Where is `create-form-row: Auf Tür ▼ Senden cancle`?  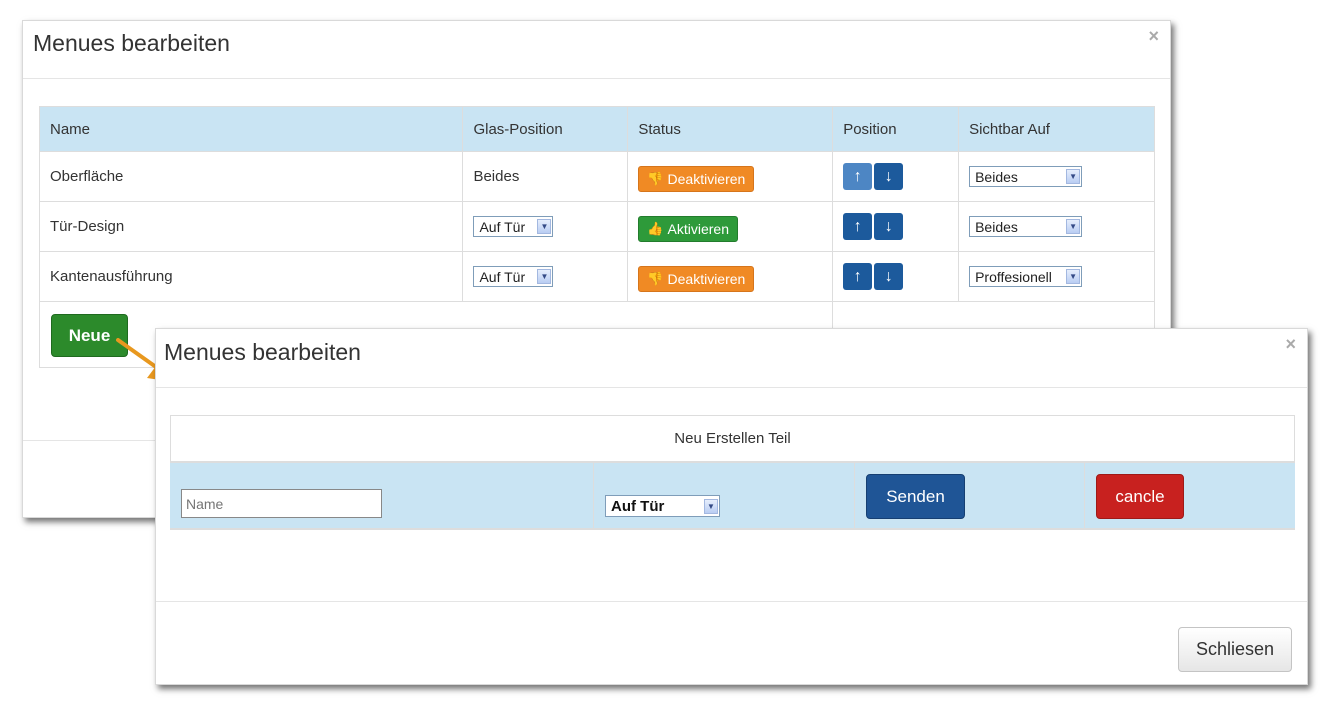 create-form-row: Auf Tür ▼ Senden cancle is located at coordinates (732, 495).